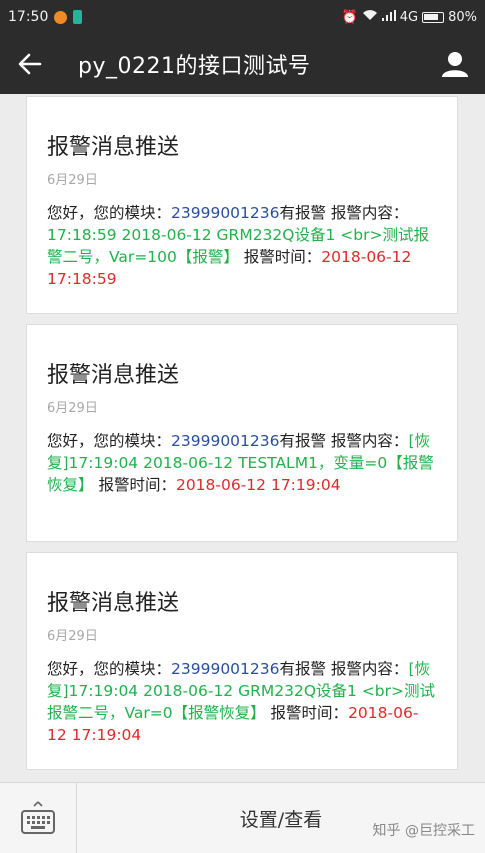  Describe the element at coordinates (370, 17) in the screenshot. I see `wifi-icon` at that location.